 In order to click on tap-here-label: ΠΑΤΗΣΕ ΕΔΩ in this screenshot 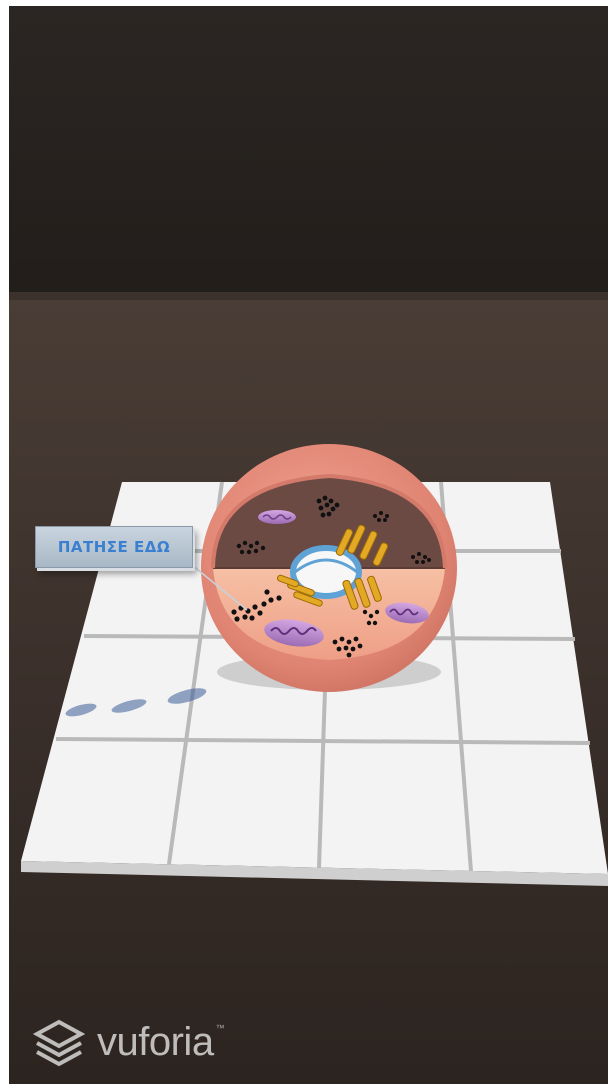, I will do `click(114, 547)`.